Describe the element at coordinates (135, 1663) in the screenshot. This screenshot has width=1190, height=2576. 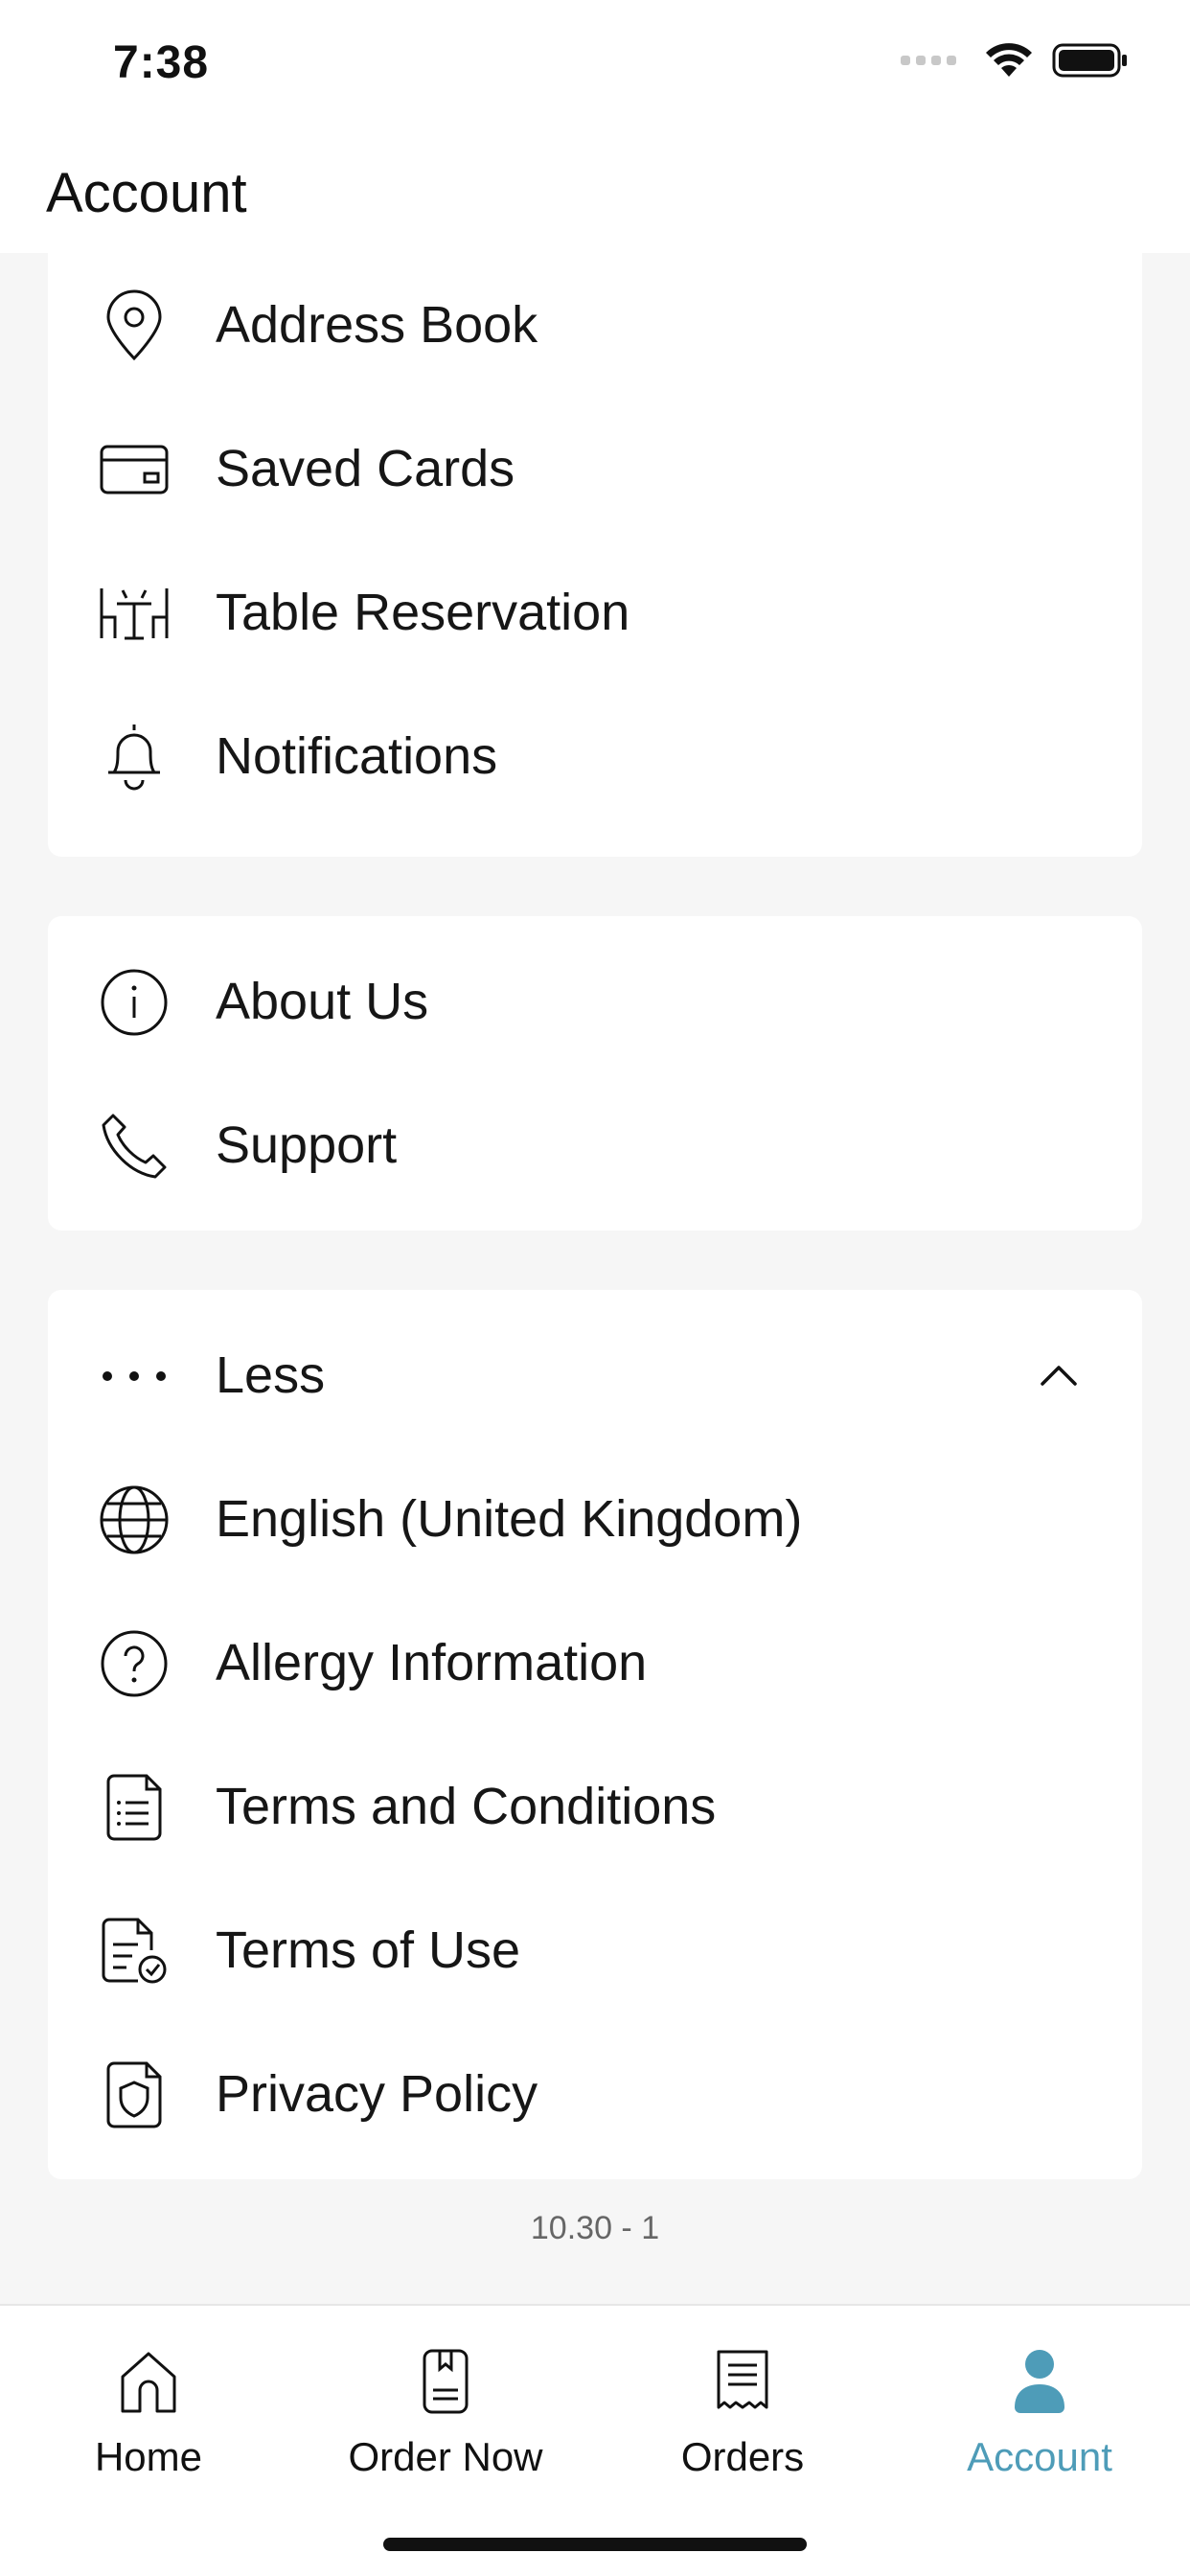
I see `question-icon` at that location.